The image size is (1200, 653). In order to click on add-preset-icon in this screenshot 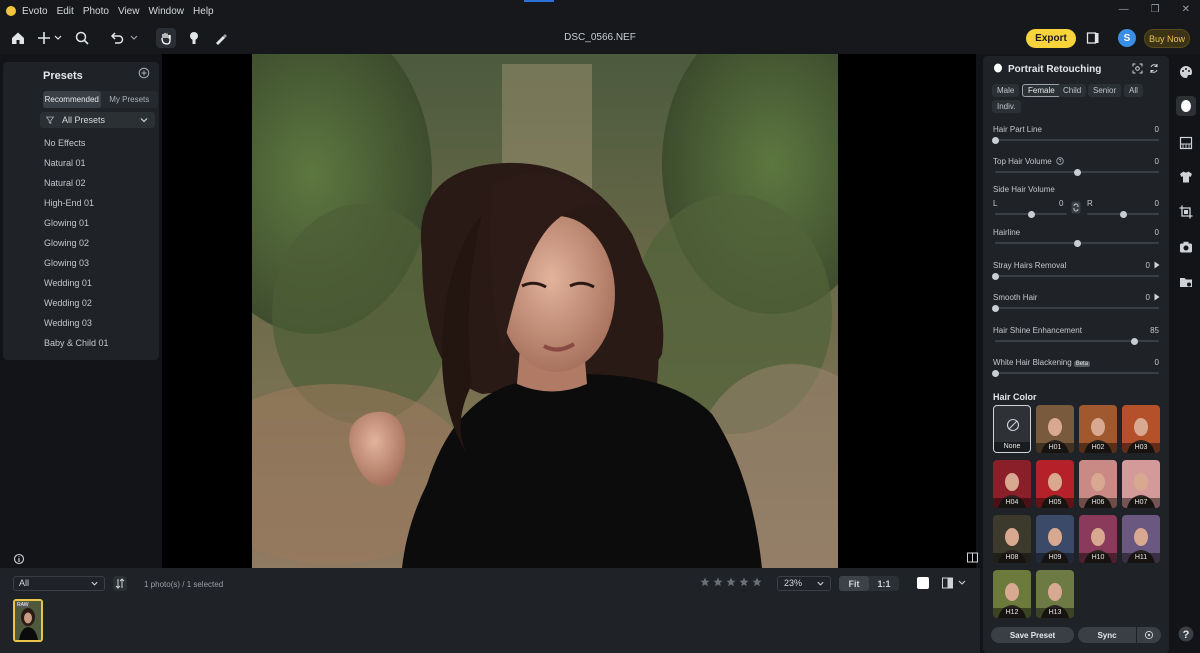, I will do `click(144, 73)`.